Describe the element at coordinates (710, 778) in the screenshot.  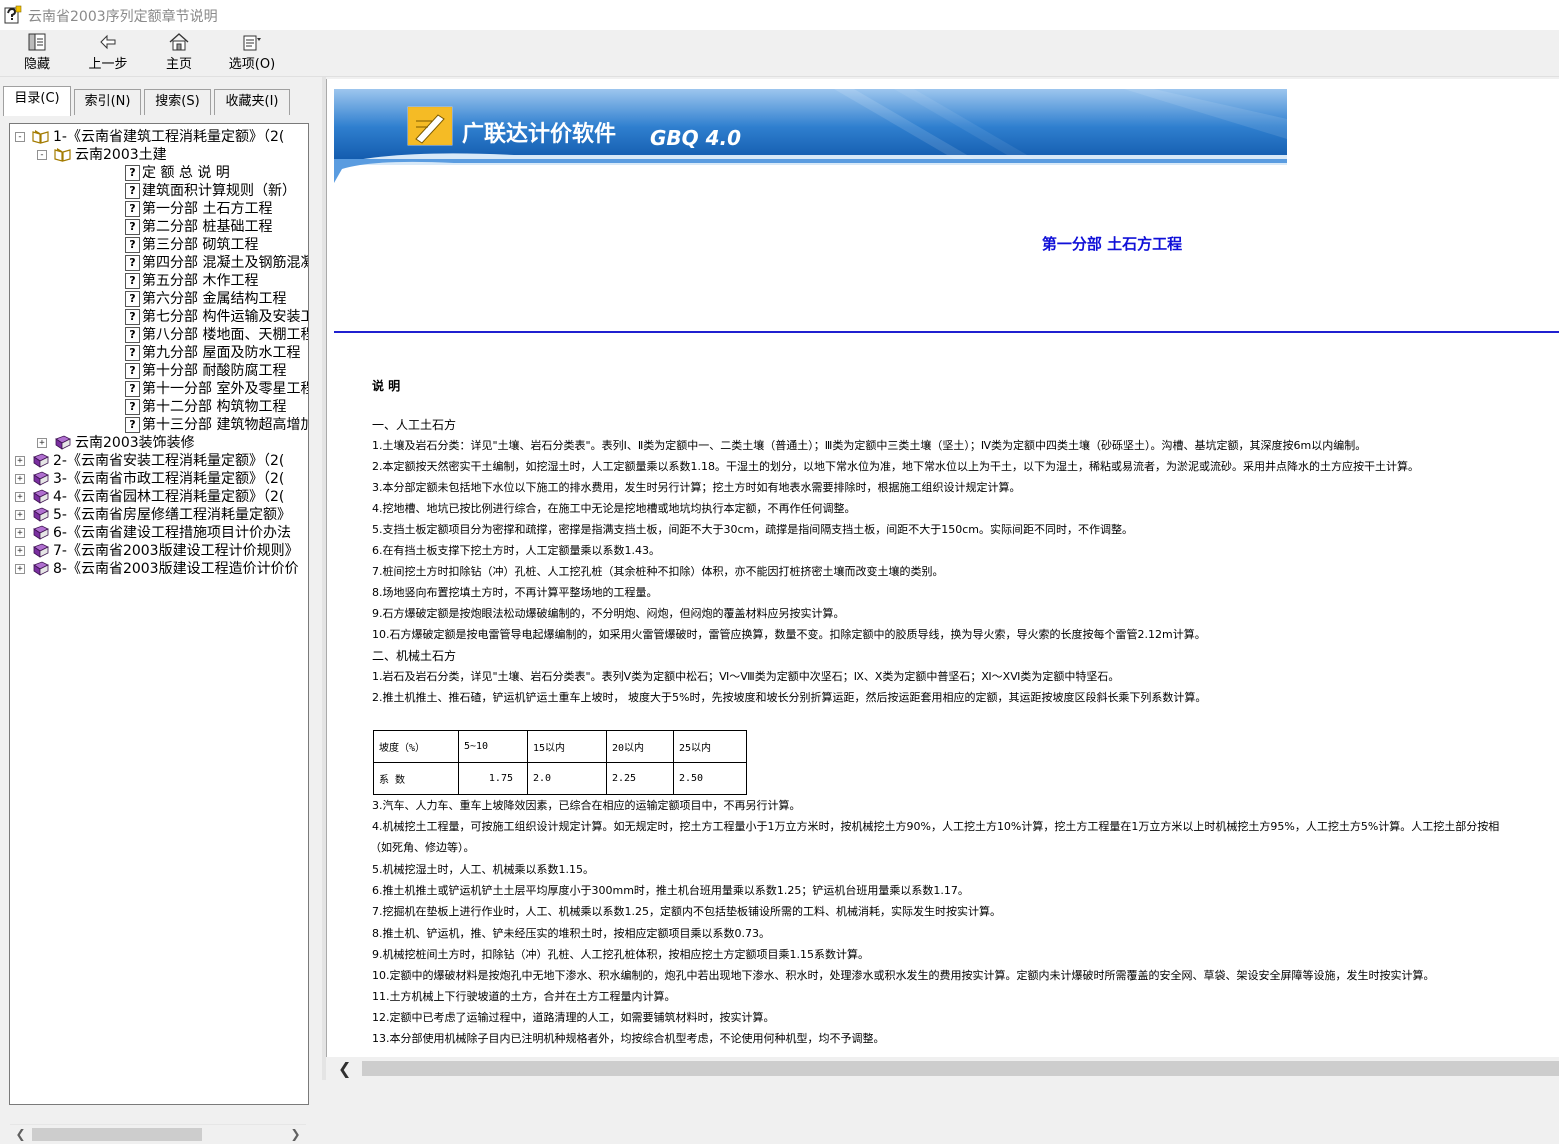
I see `table-cell: 2.50` at that location.